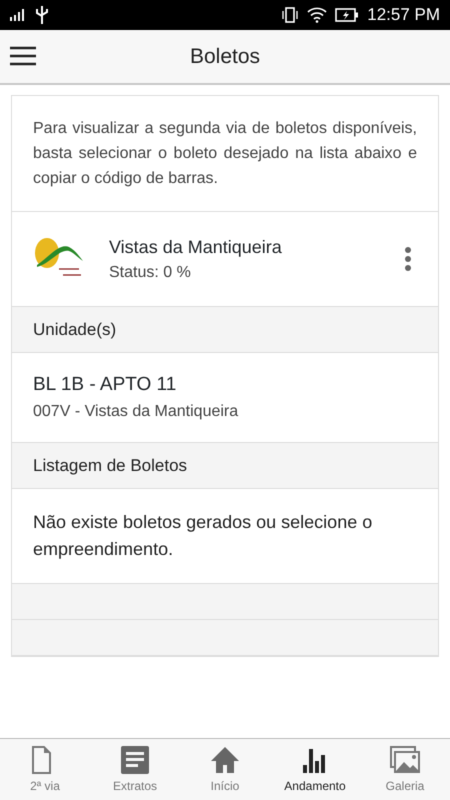 This screenshot has height=800, width=450. I want to click on tab: Início, so click(225, 769).